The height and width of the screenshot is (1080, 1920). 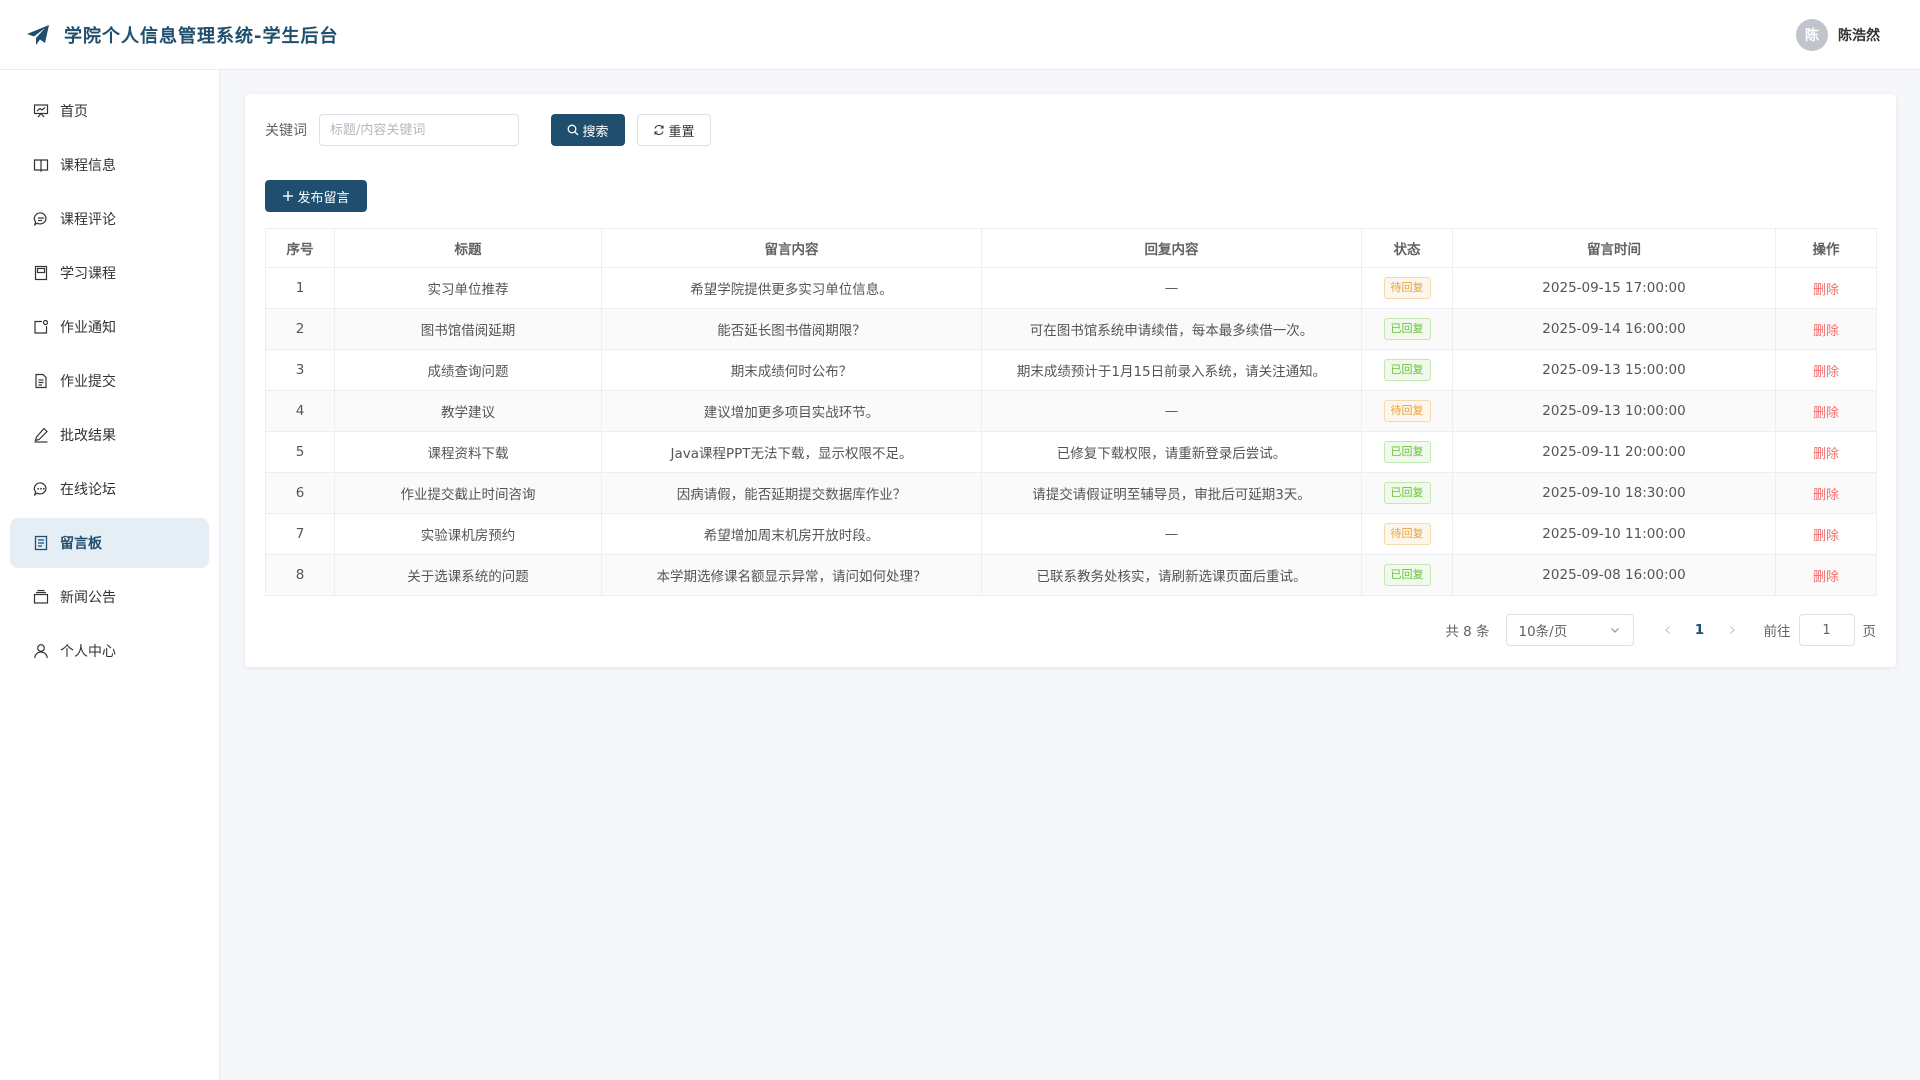 I want to click on column-header-no: 序号, so click(x=300, y=248).